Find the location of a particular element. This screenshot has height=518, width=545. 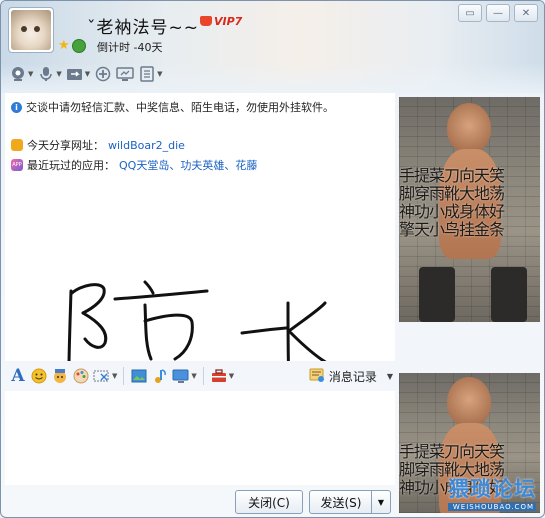

star-icon: ★ is located at coordinates (64, 45).